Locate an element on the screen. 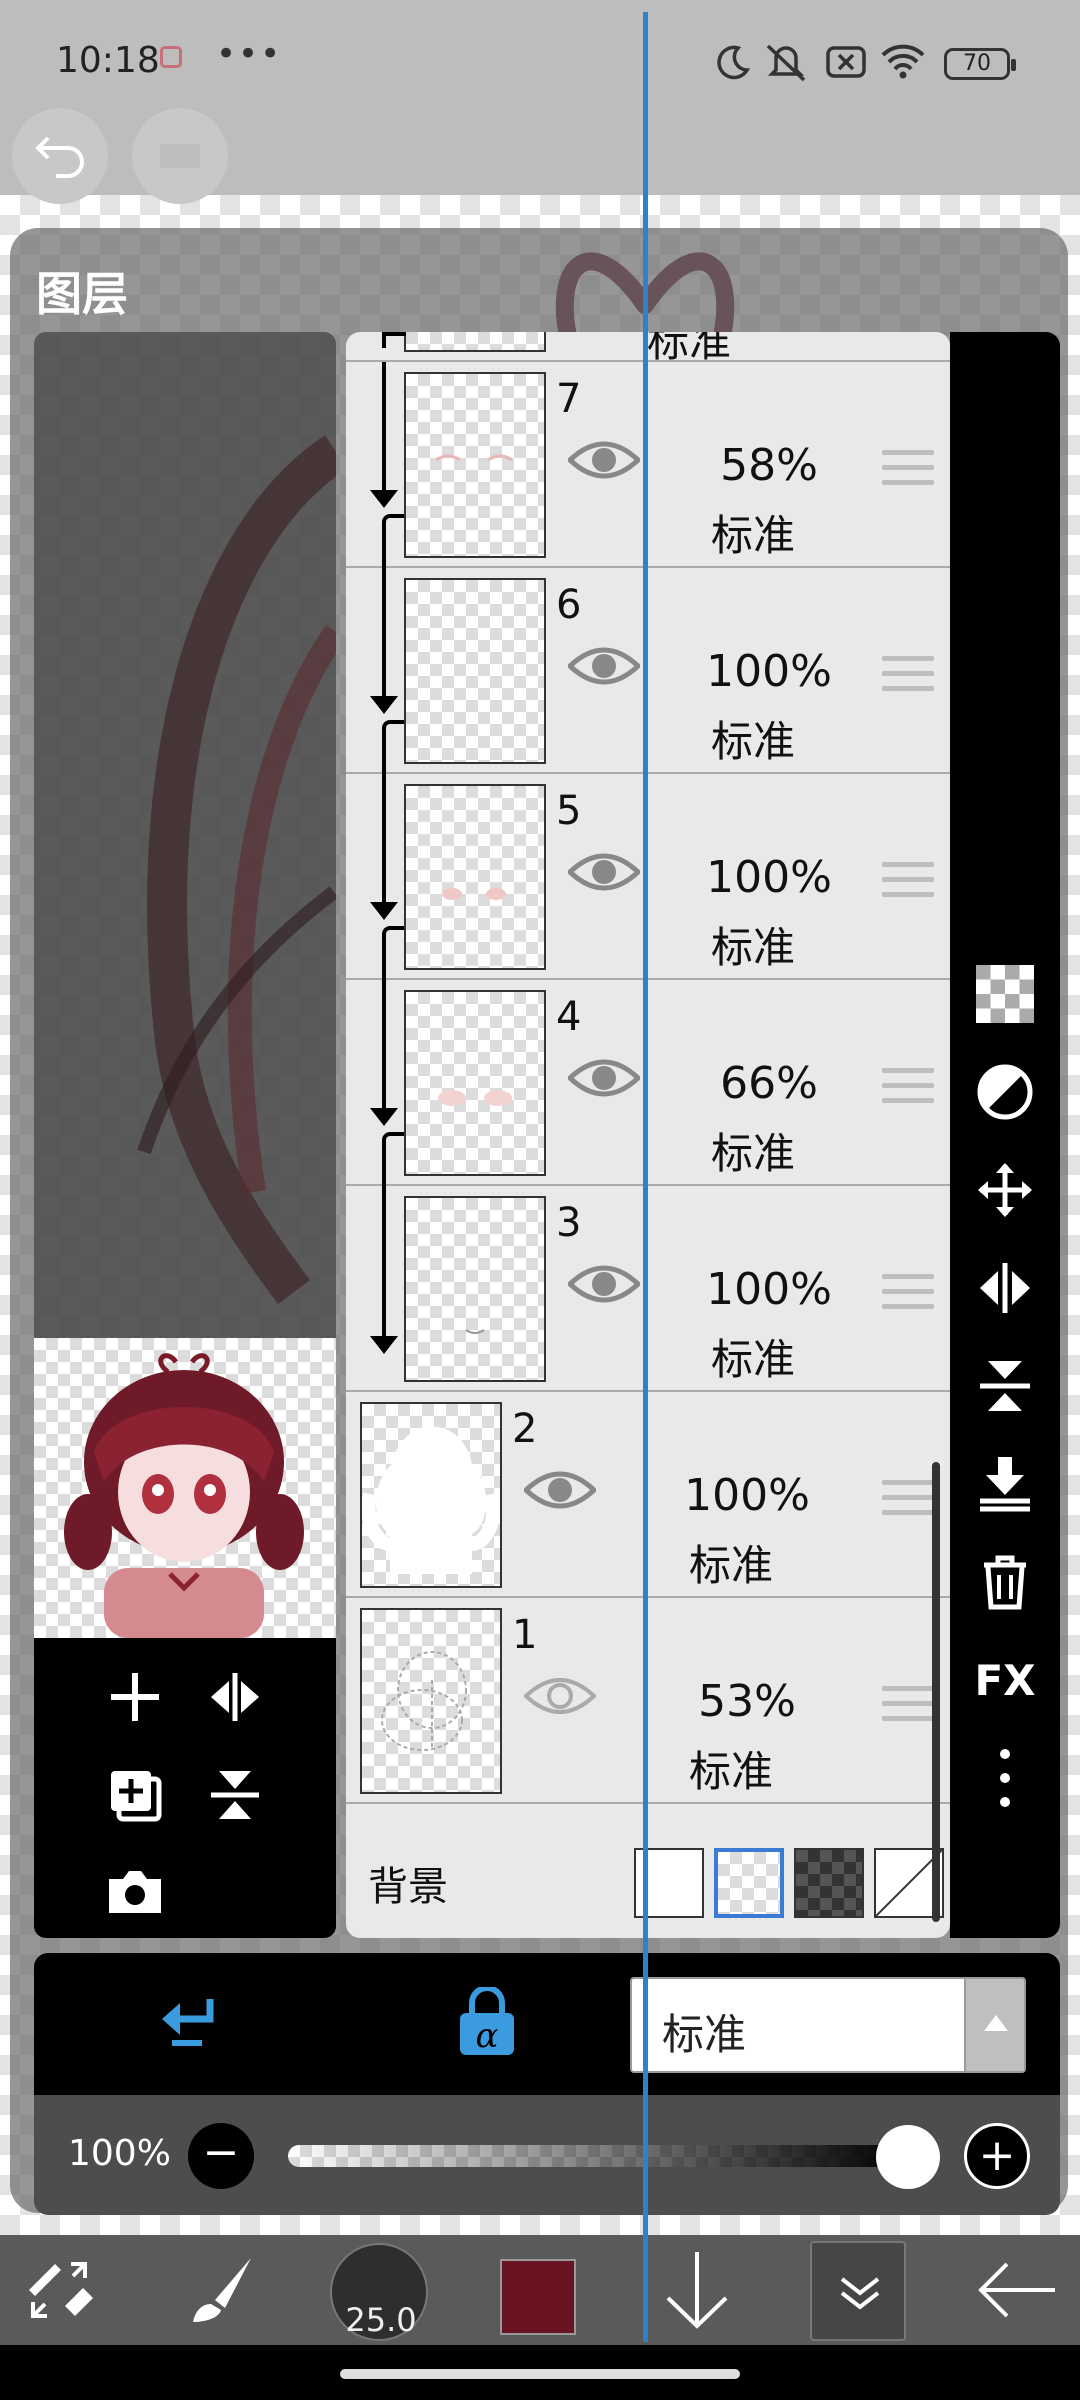 Image resolution: width=1080 pixels, height=2400 pixels. mouth-artwork is located at coordinates (475, 1331).